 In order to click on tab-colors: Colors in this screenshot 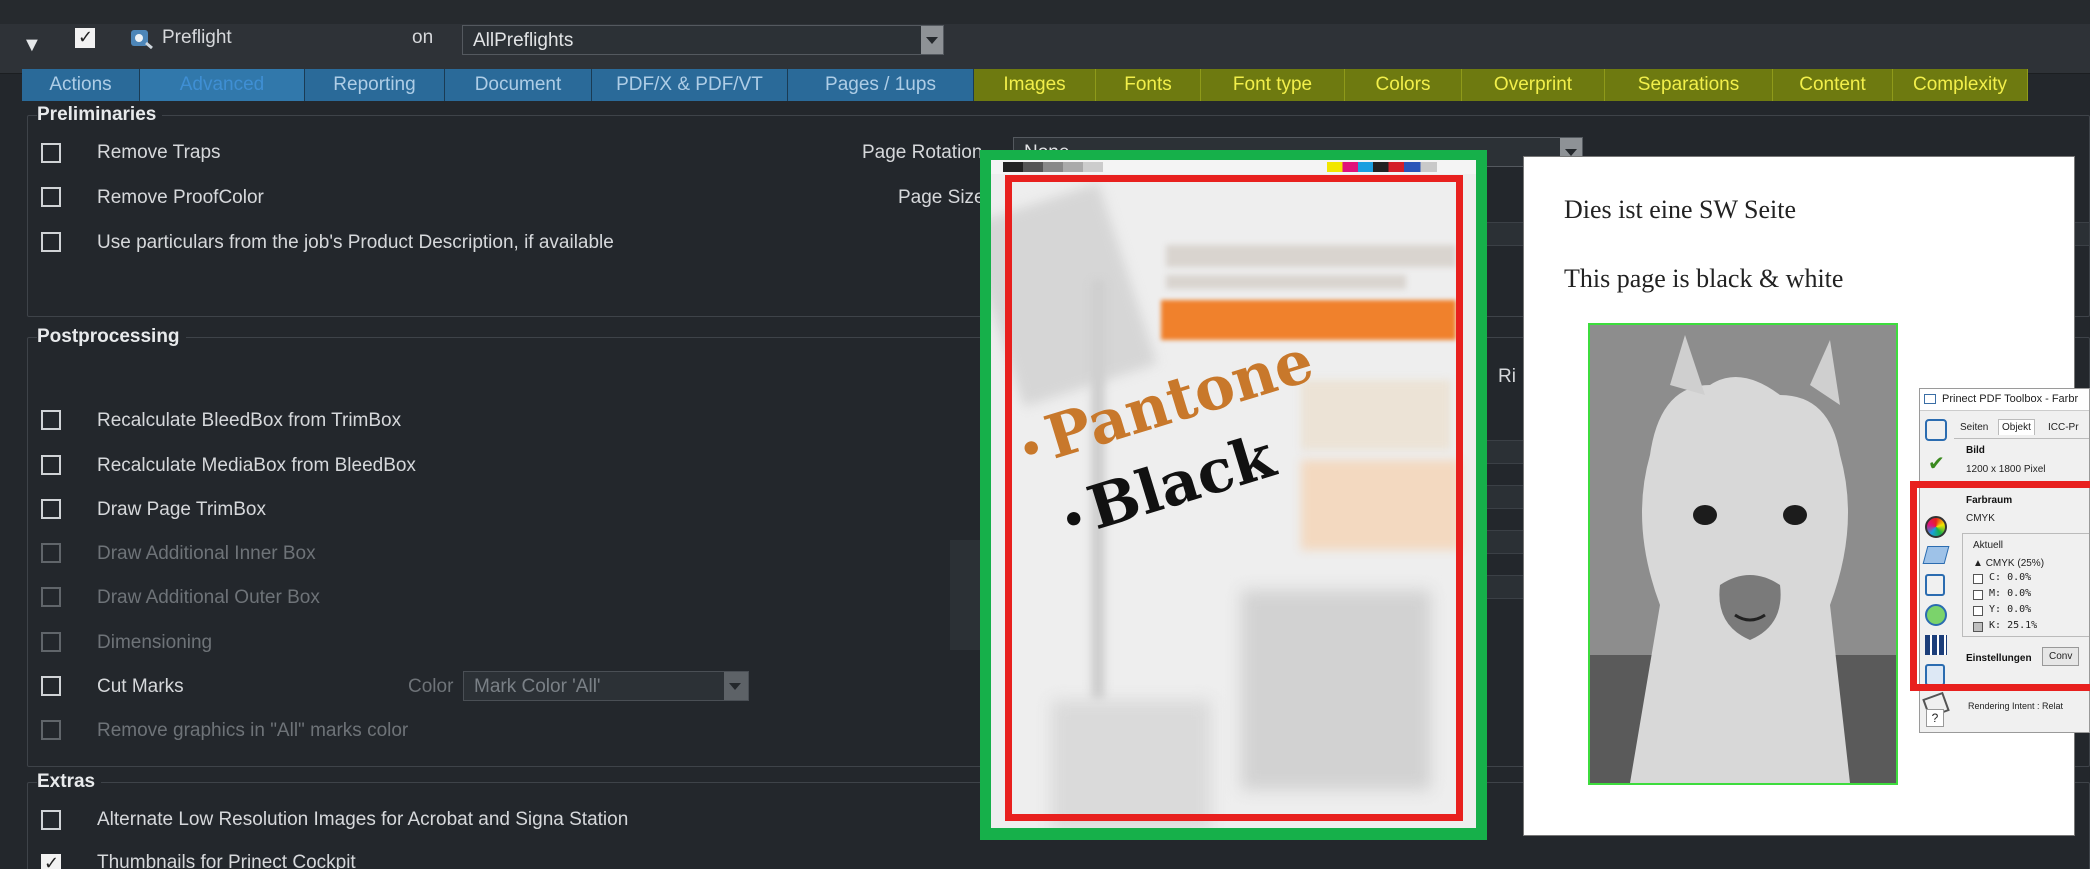, I will do `click(1403, 85)`.